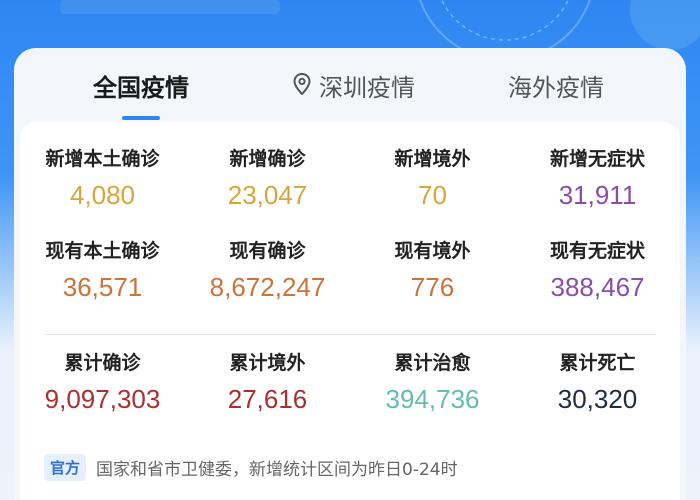  I want to click on stat-label: 新增本土确诊, so click(102, 159).